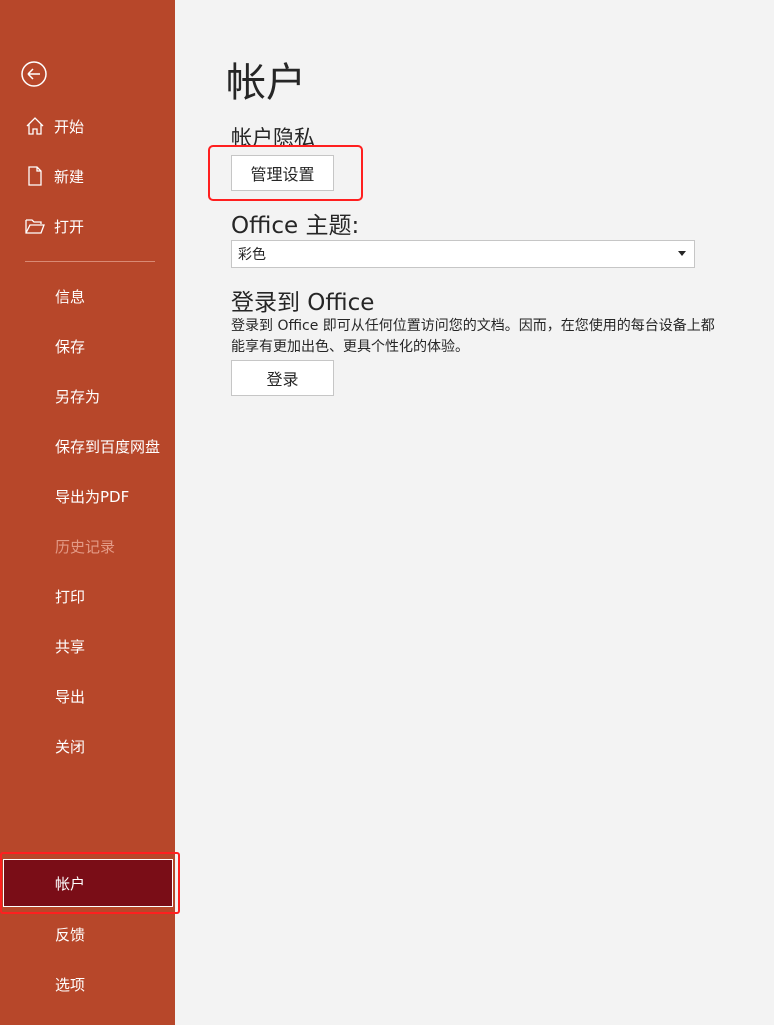  Describe the element at coordinates (285, 173) in the screenshot. I see `highlight-box-manage-settings` at that location.